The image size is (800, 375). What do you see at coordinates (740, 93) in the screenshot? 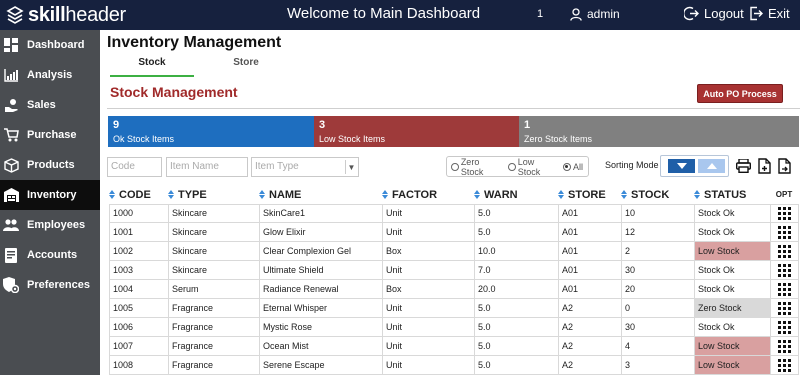
I see `auto-po-process-button: Auto PO Process` at bounding box center [740, 93].